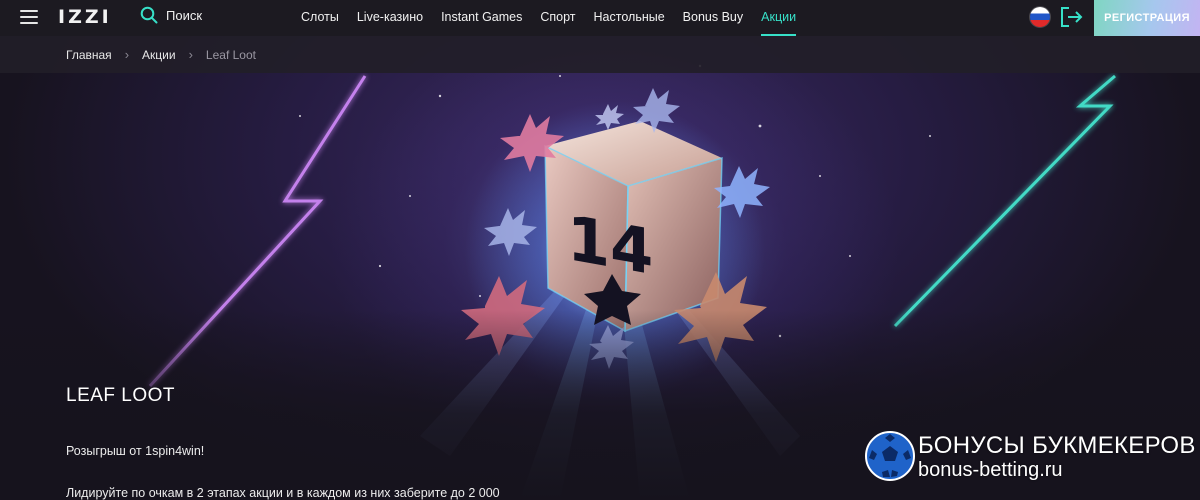  What do you see at coordinates (1040, 17) in the screenshot?
I see `russia-flag-icon` at bounding box center [1040, 17].